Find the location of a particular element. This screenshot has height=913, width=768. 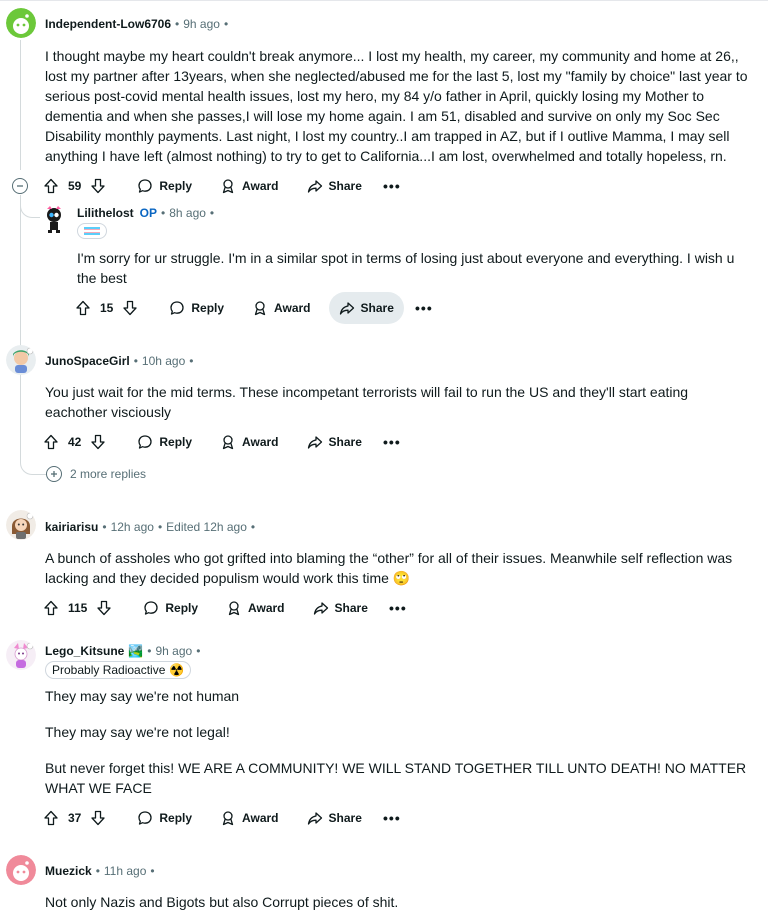

radioactive-icon: ☢️ is located at coordinates (177, 670).